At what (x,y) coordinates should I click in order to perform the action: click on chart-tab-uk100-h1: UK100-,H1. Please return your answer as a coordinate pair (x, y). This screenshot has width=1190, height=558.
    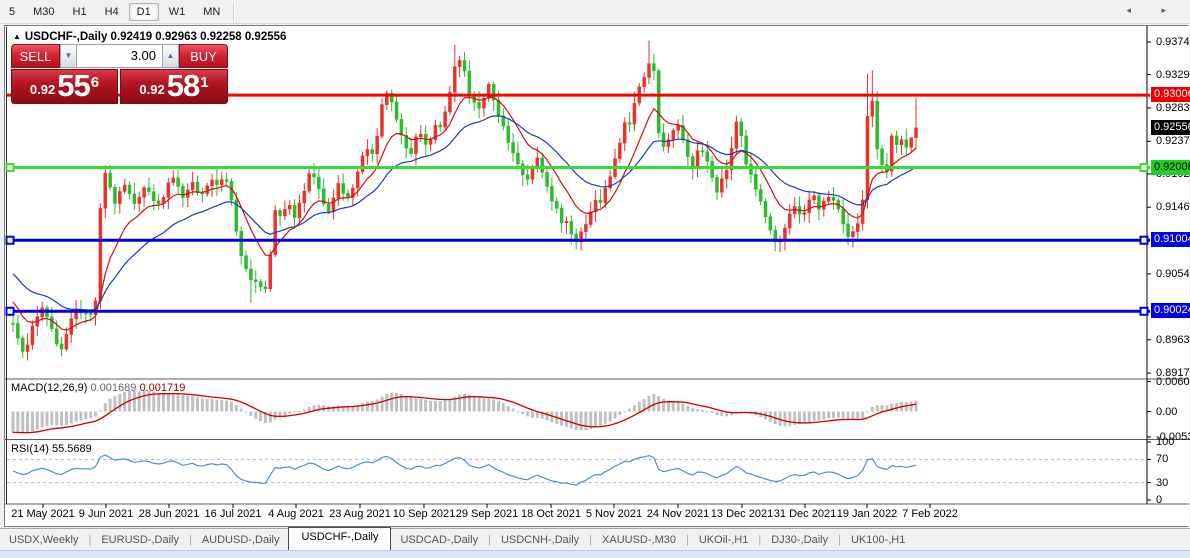
    Looking at the image, I should click on (878, 540).